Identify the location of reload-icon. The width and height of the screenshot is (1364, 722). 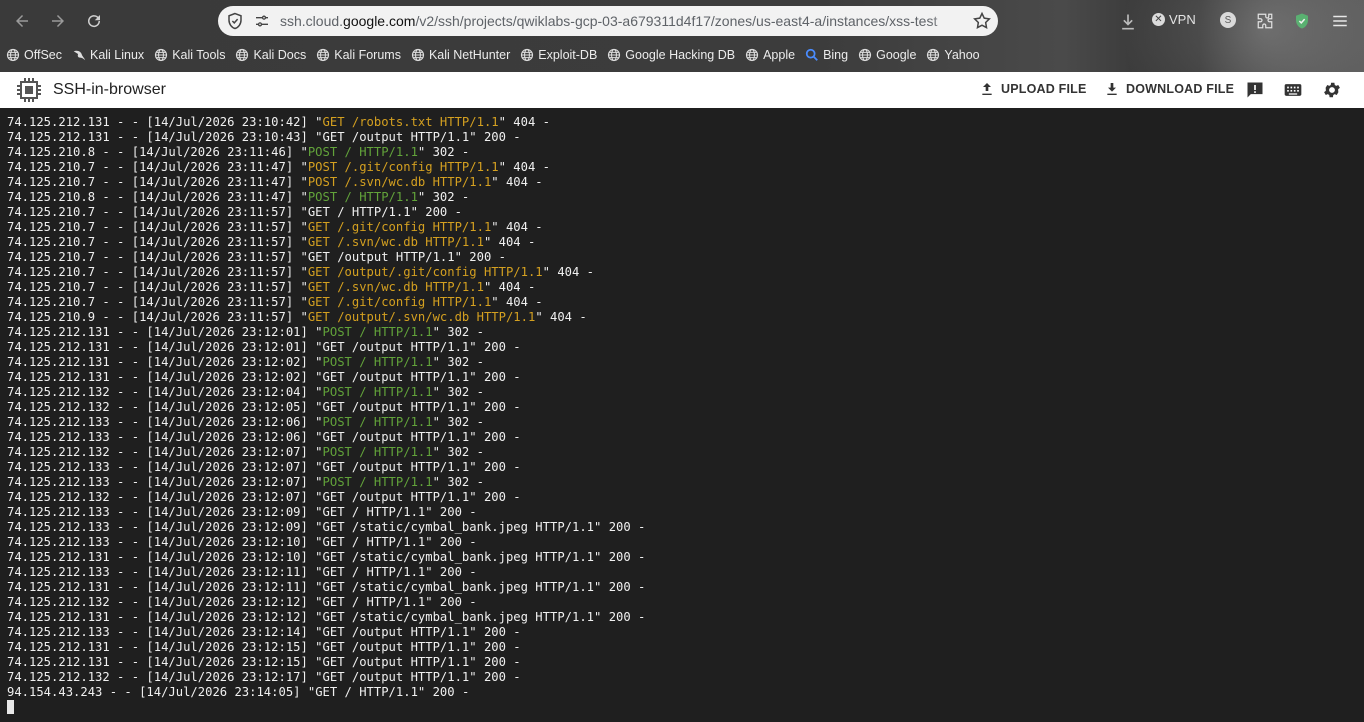
(94, 21).